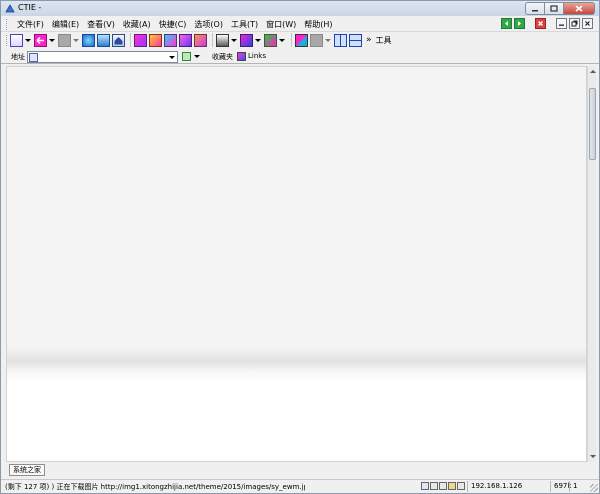  I want to click on links-icon, so click(241, 56).